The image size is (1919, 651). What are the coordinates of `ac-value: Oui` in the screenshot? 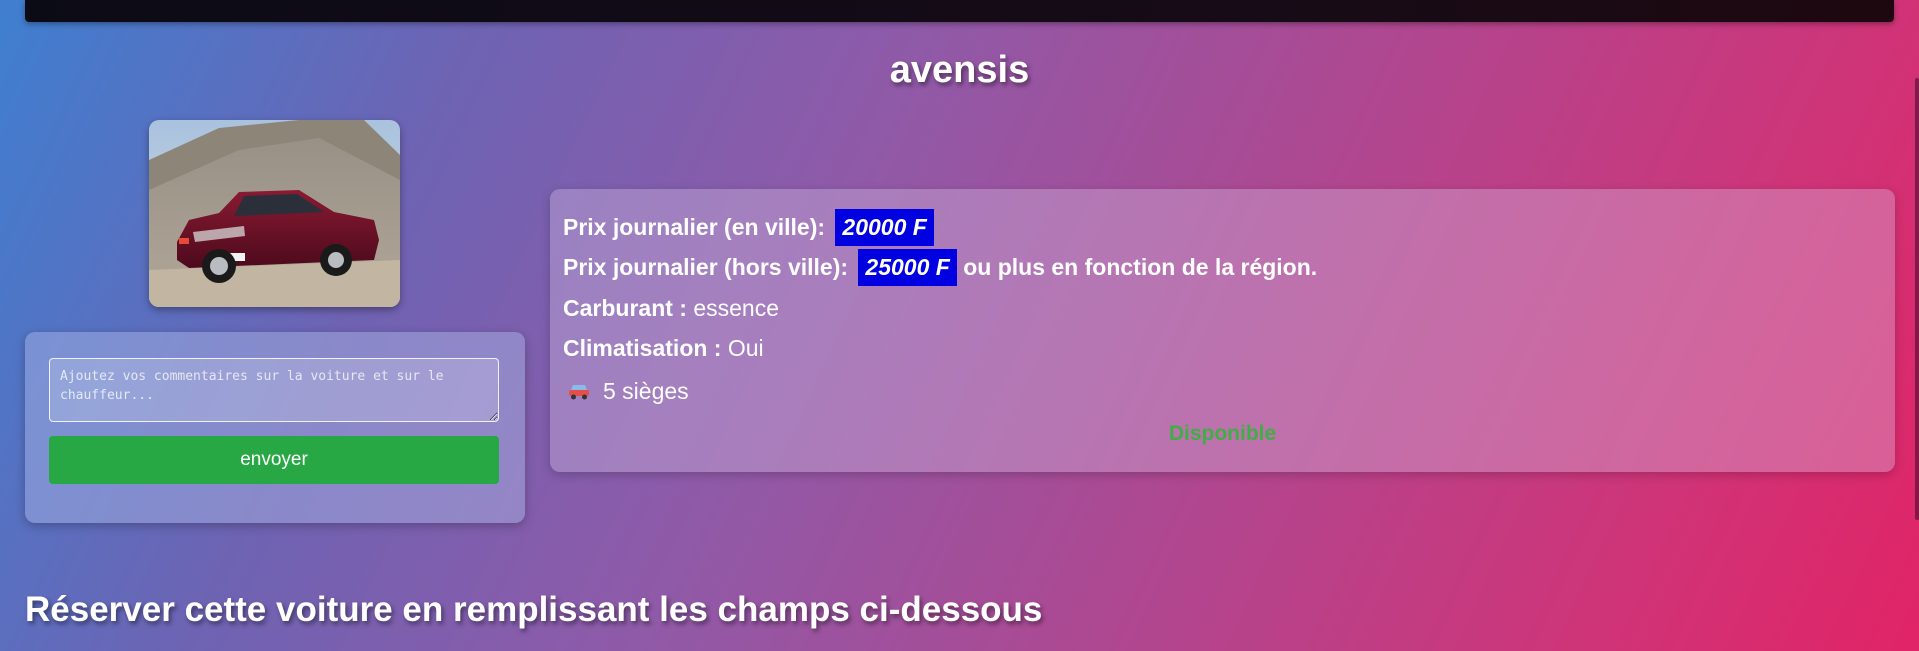 It's located at (745, 348).